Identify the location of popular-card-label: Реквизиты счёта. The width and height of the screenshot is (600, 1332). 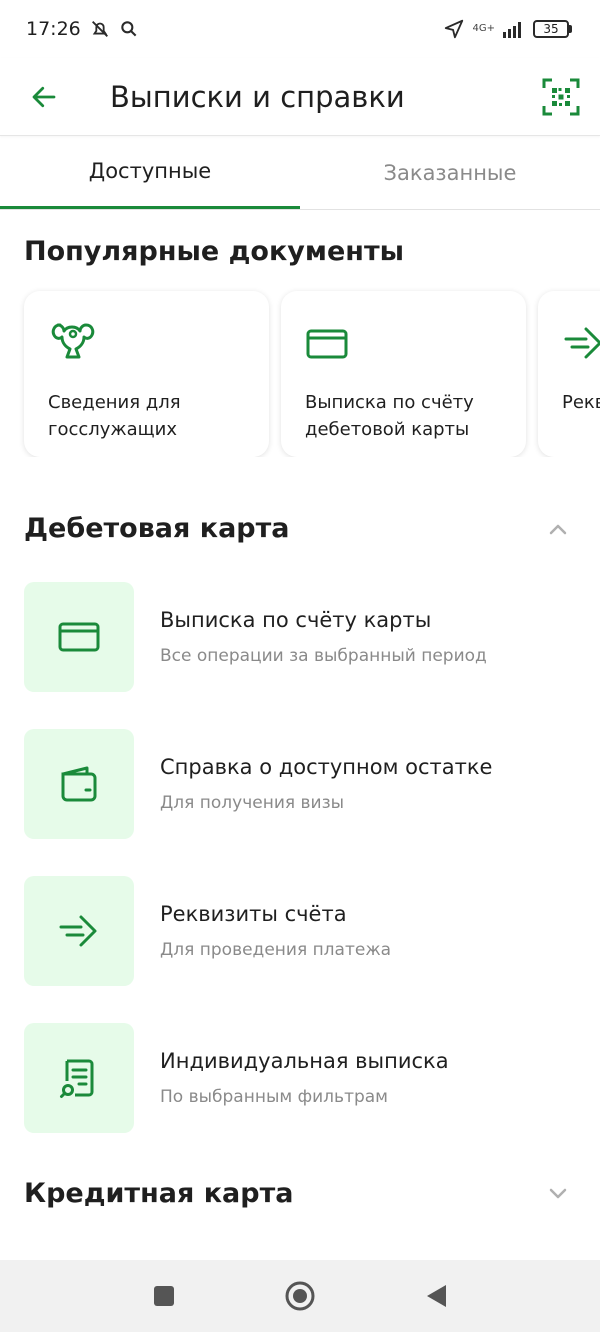
(581, 402).